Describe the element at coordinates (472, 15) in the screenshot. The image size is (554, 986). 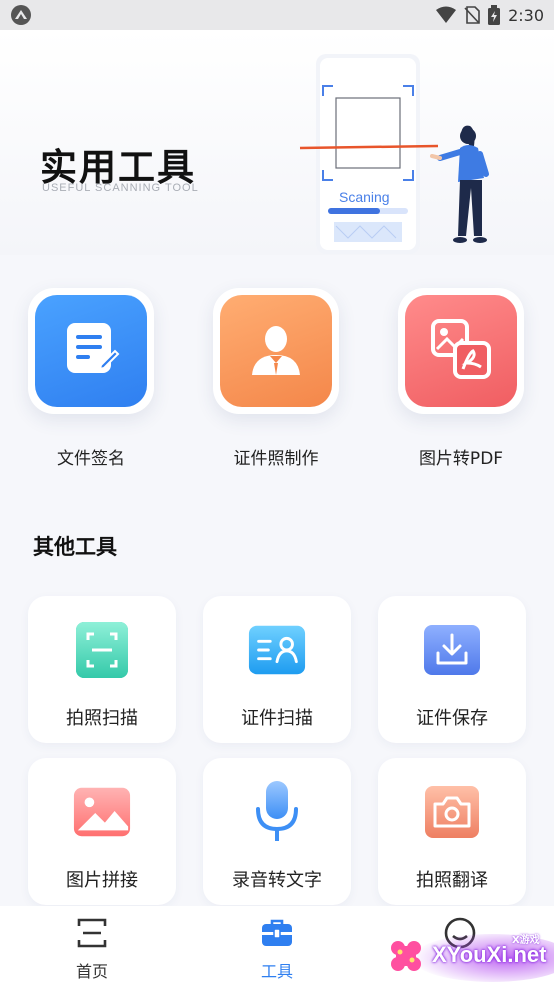
I see `no-sim-icon` at that location.